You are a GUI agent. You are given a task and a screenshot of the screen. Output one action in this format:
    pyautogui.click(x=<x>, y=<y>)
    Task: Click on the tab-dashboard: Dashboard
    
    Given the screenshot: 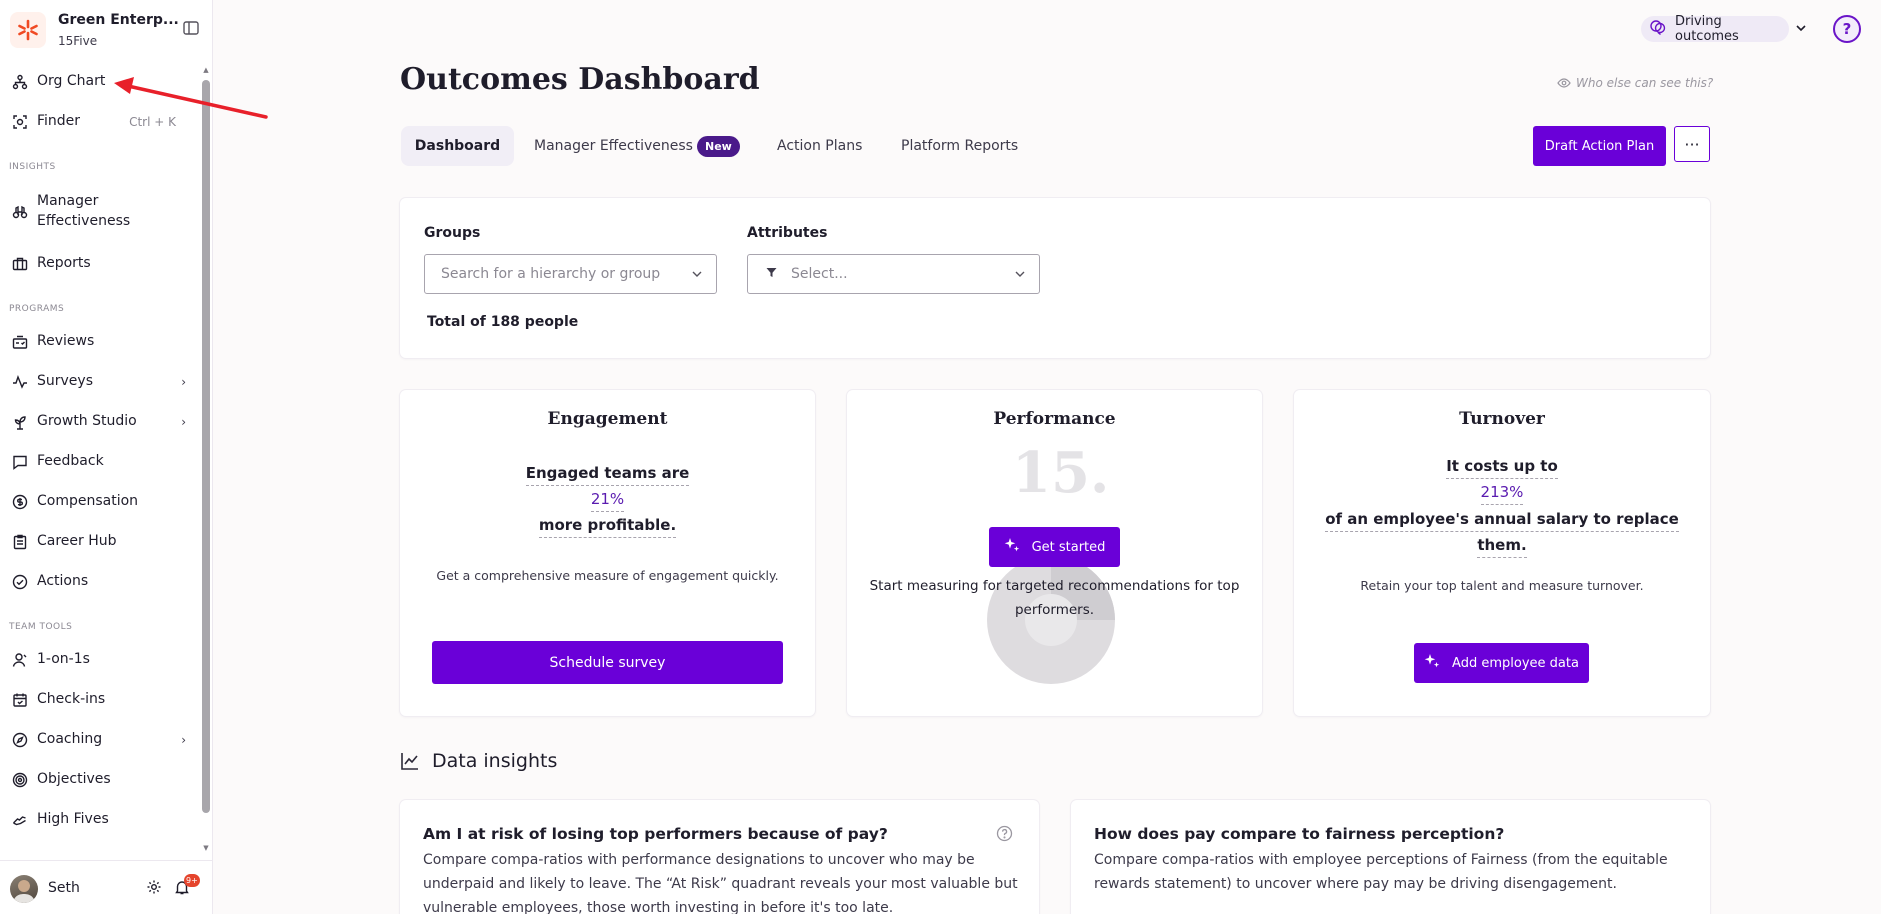 What is the action you would take?
    pyautogui.click(x=457, y=146)
    